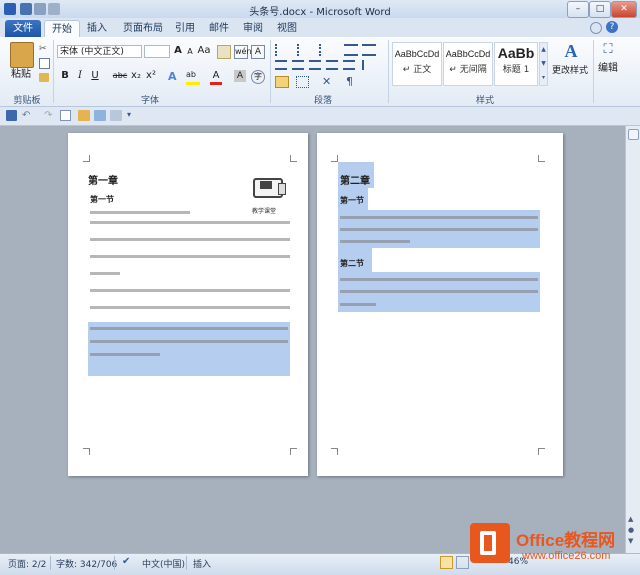 This screenshot has height=575, width=640. What do you see at coordinates (143, 28) in the screenshot?
I see `tab-page-layout: 页面布局` at bounding box center [143, 28].